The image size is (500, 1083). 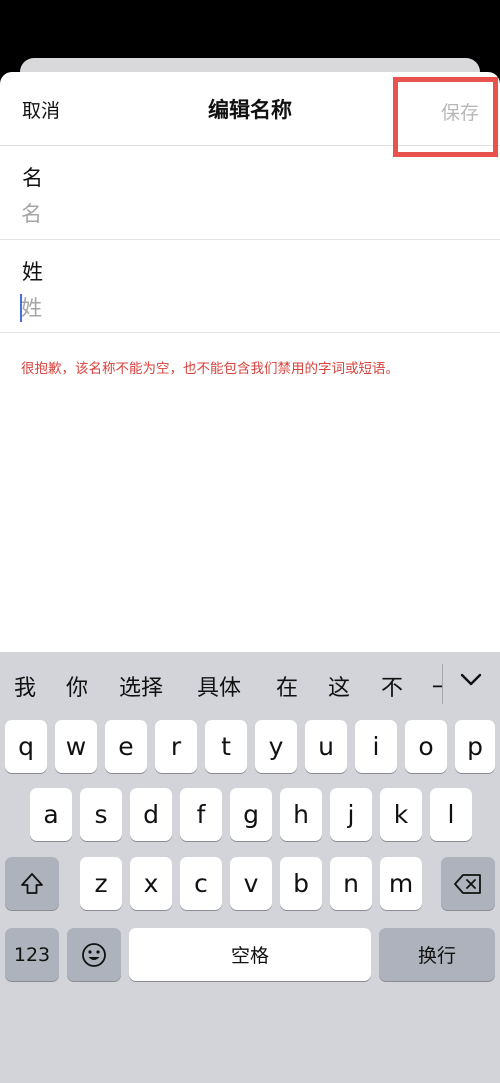 I want to click on emoji-icon, so click(x=94, y=954).